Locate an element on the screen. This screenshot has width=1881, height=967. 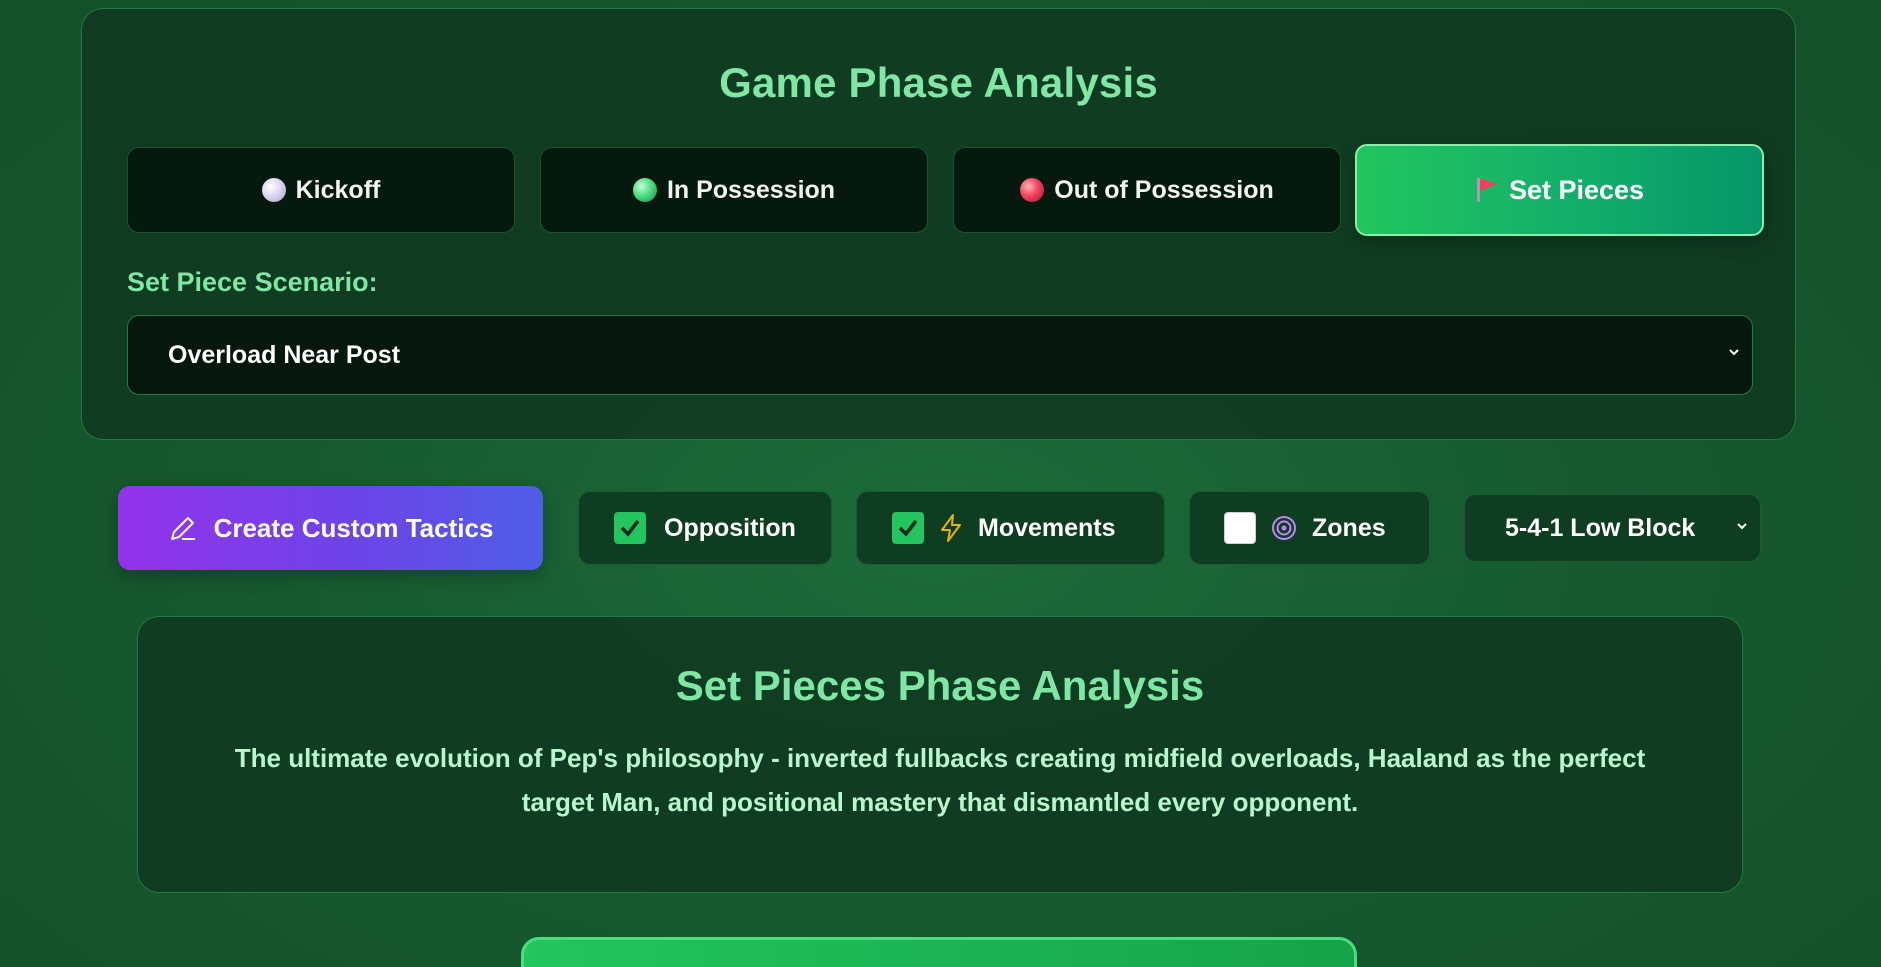
green-ball-icon is located at coordinates (644, 190).